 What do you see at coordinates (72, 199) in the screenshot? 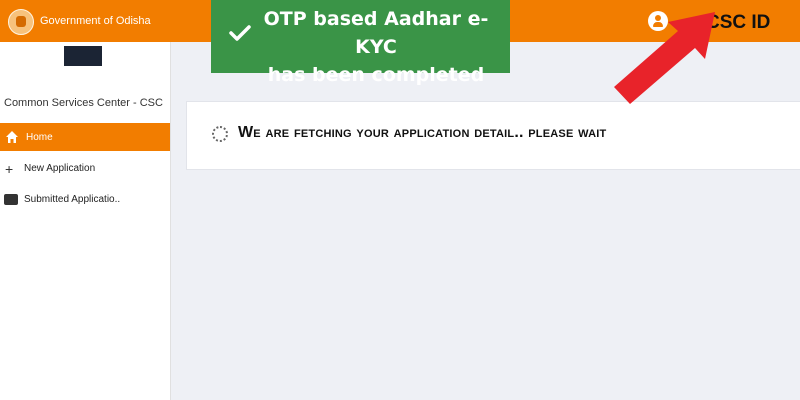
I see `sidebar-item-label: Submitted Applicatio..` at bounding box center [72, 199].